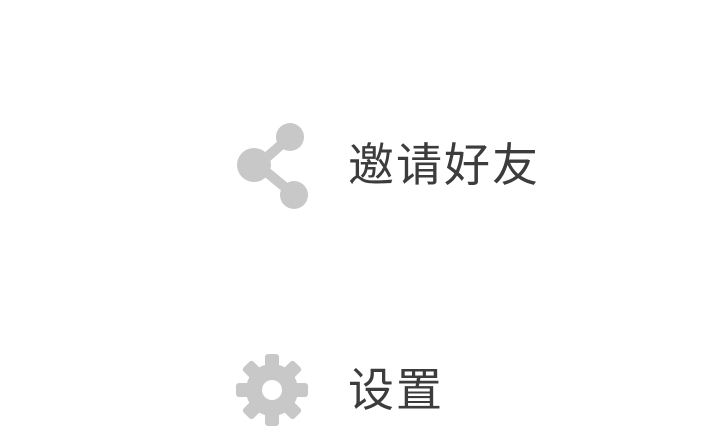 Image resolution: width=720 pixels, height=440 pixels. What do you see at coordinates (272, 165) in the screenshot?
I see `share-icon` at bounding box center [272, 165].